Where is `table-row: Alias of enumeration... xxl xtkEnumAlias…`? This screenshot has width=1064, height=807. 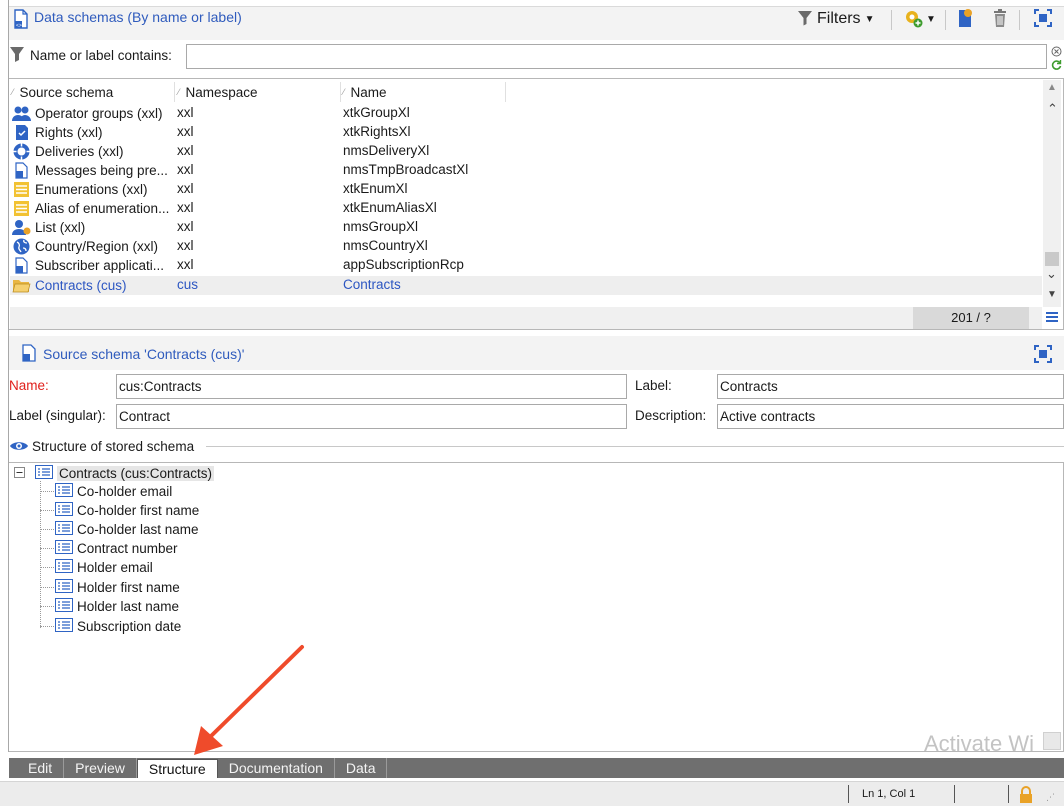 table-row: Alias of enumeration... xxl xtkEnumAlias… is located at coordinates (526, 208).